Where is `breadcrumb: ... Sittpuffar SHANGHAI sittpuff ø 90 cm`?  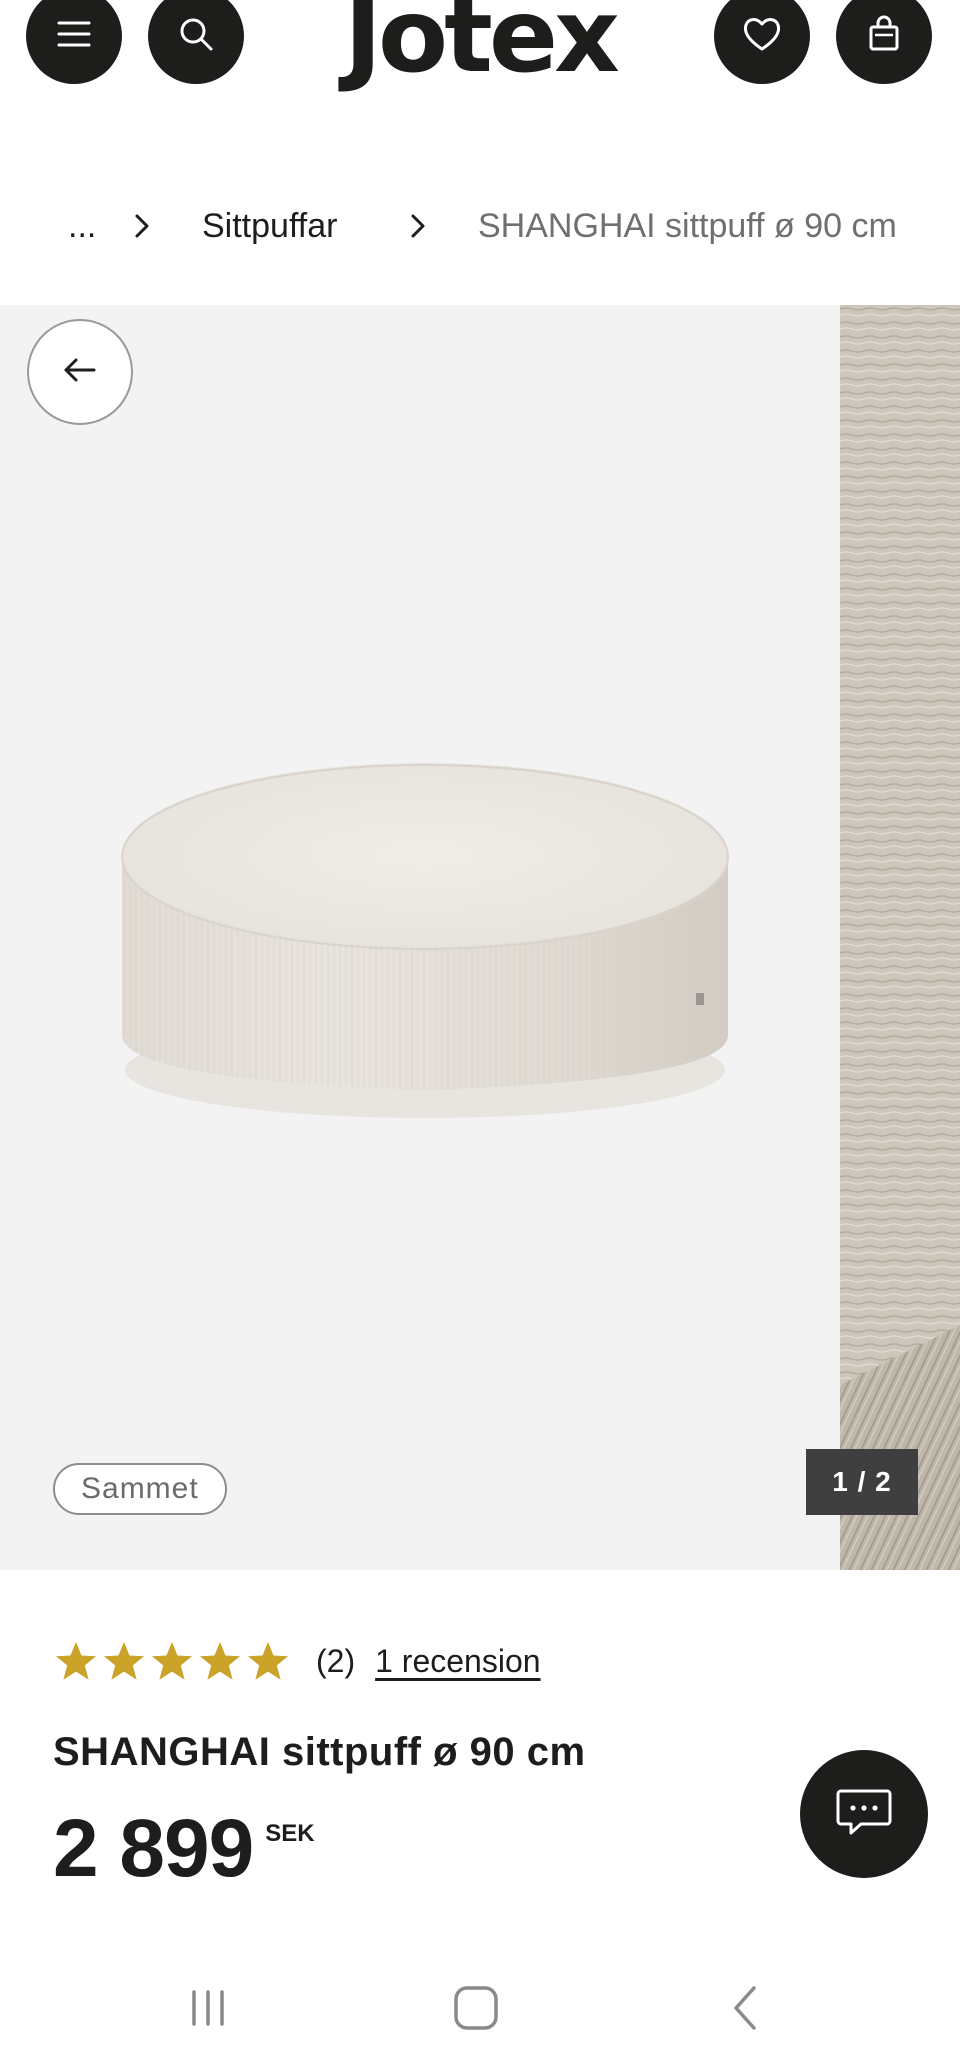
breadcrumb: ... Sittpuffar SHANGHAI sittpuff ø 90 cm is located at coordinates (480, 226).